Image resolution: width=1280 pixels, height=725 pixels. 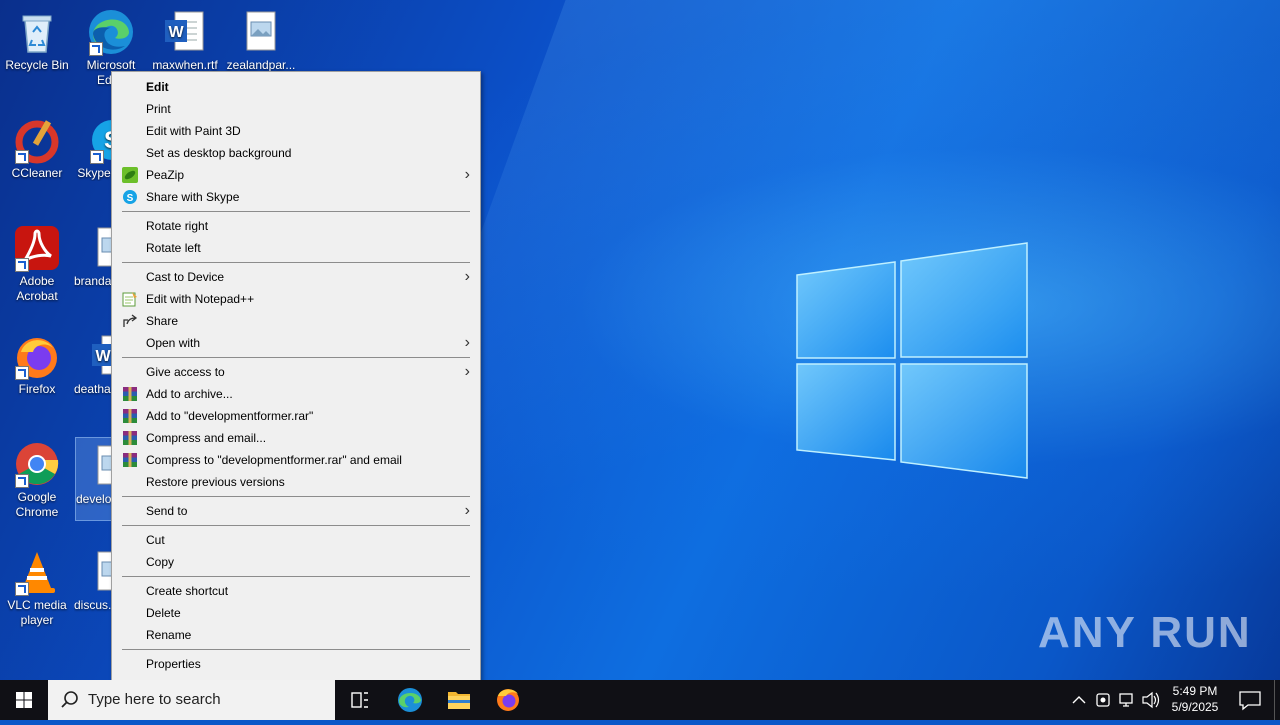 What do you see at coordinates (129, 299) in the screenshot?
I see `notepad-plus-plus-icon` at bounding box center [129, 299].